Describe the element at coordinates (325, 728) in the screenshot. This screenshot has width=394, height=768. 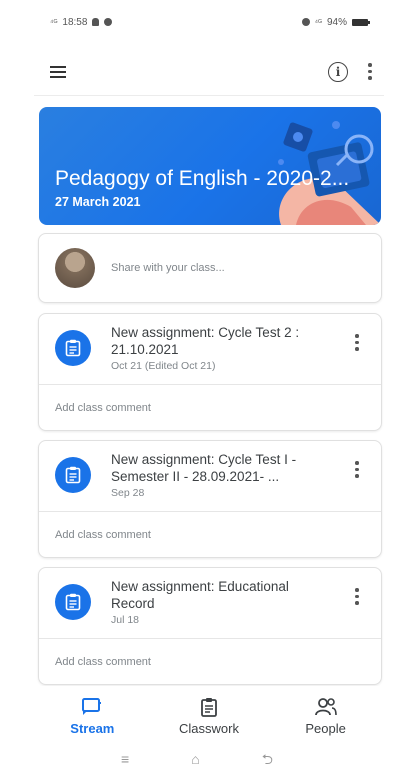
I see `tab-label: People` at that location.